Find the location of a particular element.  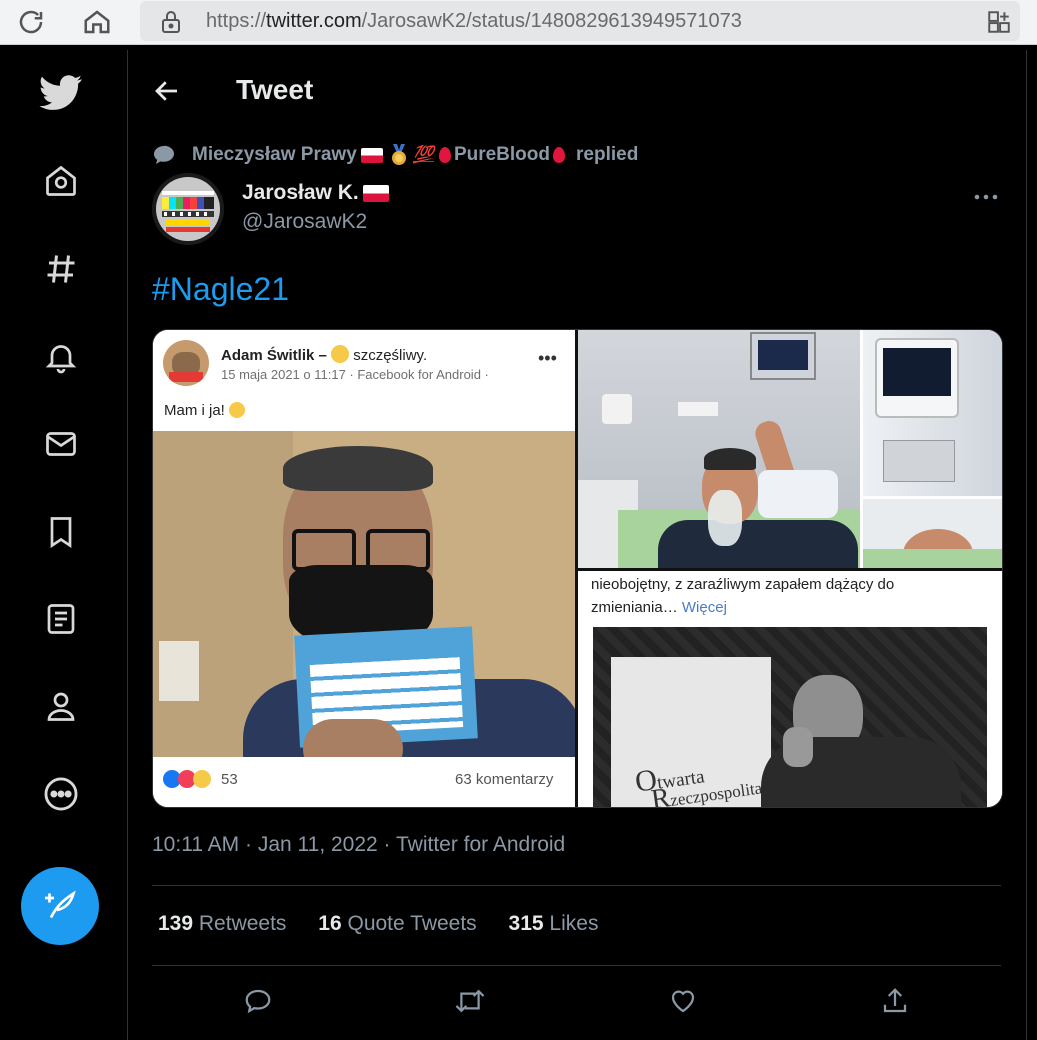

compose-tweet-button is located at coordinates (60, 906).